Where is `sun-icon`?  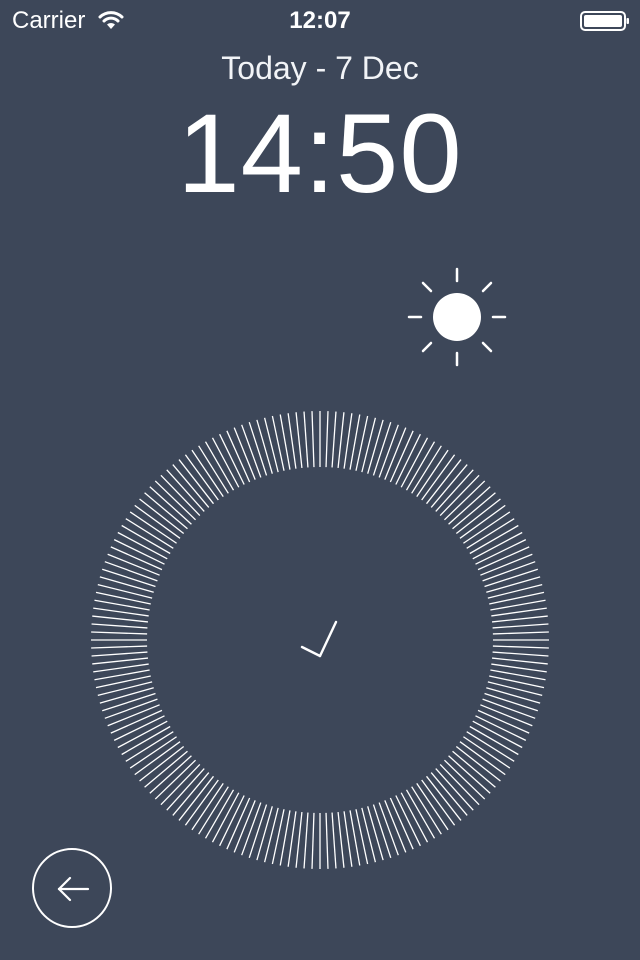 sun-icon is located at coordinates (457, 317).